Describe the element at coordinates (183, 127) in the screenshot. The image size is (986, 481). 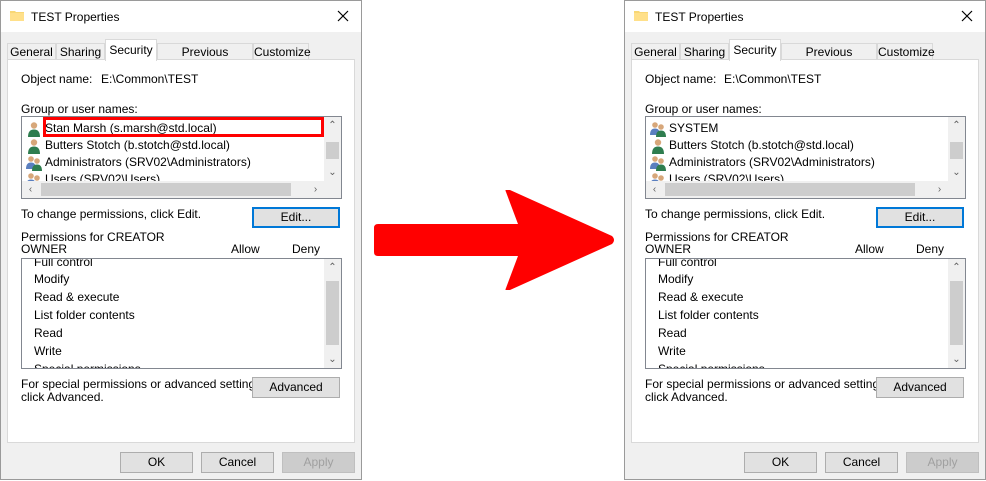
I see `highlight-box` at that location.